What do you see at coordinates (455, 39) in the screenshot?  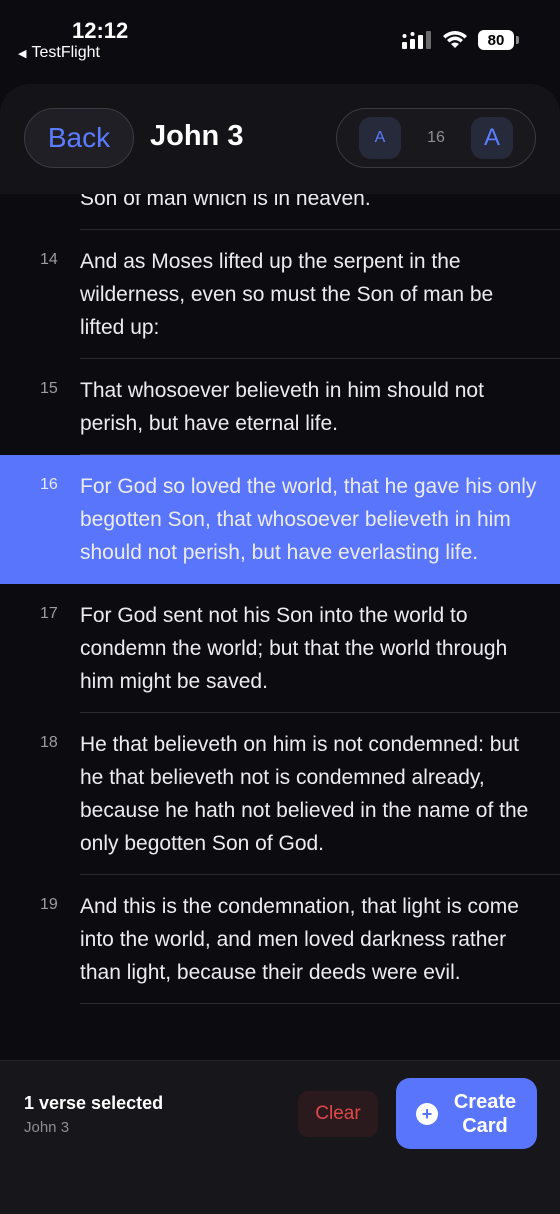 I see `wifi-icon` at bounding box center [455, 39].